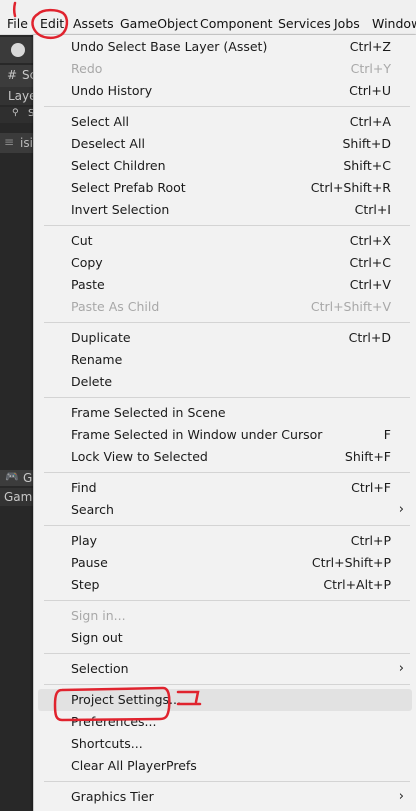 The height and width of the screenshot is (811, 416). Describe the element at coordinates (225, 669) in the screenshot. I see `menu-item-selection: Selection ›` at that location.